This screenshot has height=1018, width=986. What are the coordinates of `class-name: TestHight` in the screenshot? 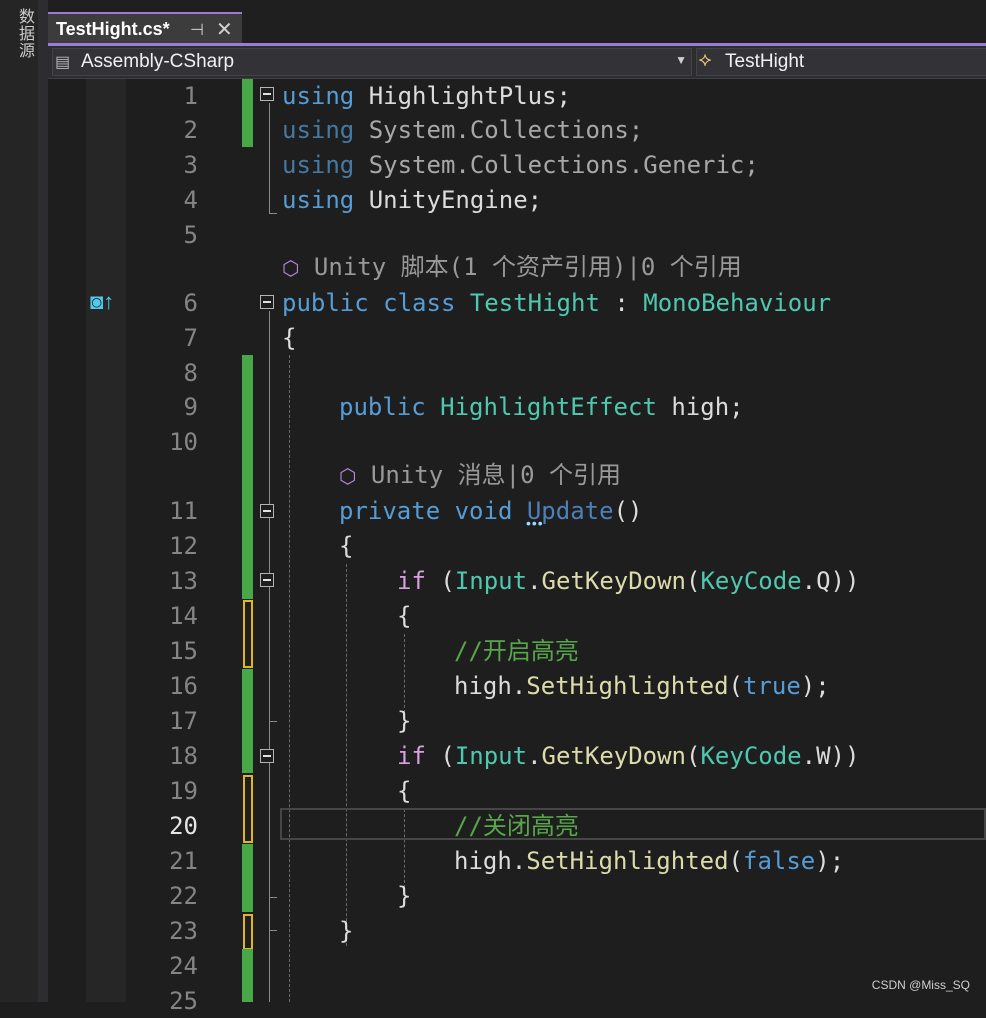 It's located at (765, 61).